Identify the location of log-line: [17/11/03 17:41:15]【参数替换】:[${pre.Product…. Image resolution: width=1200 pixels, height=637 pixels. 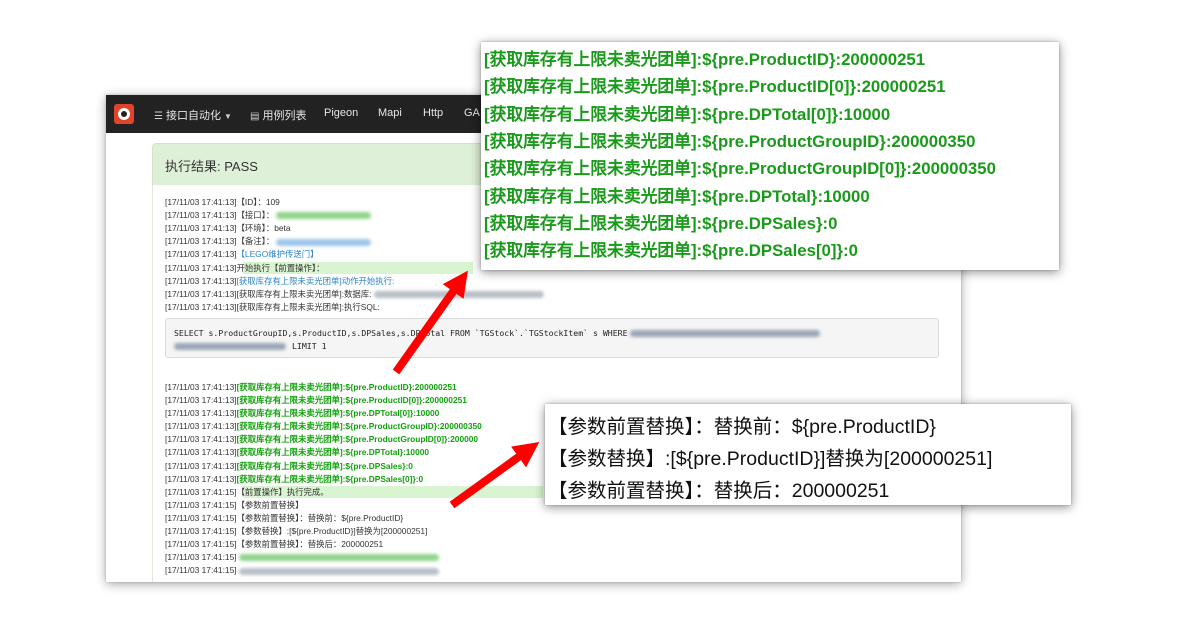
(296, 531).